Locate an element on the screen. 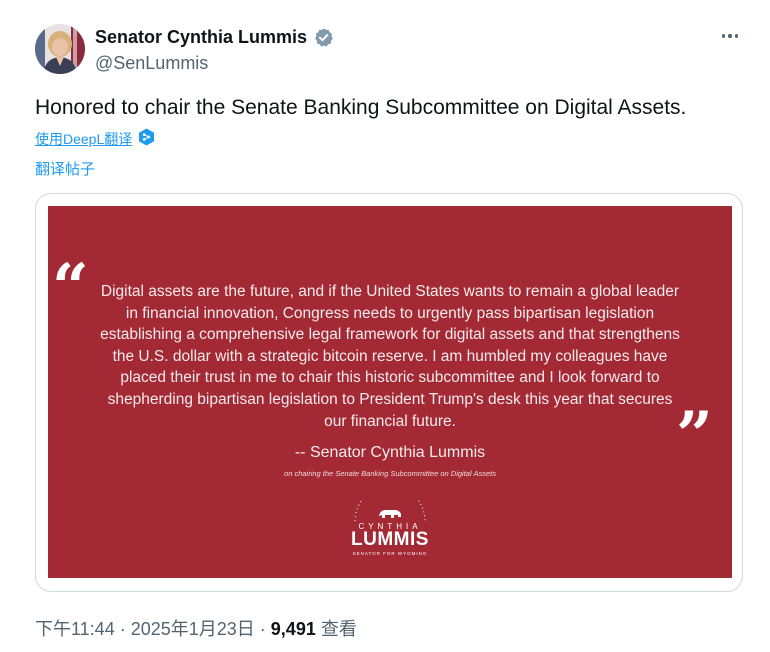  author-block: Senator Cynthia Lummis @SenLummis is located at coordinates (214, 49).